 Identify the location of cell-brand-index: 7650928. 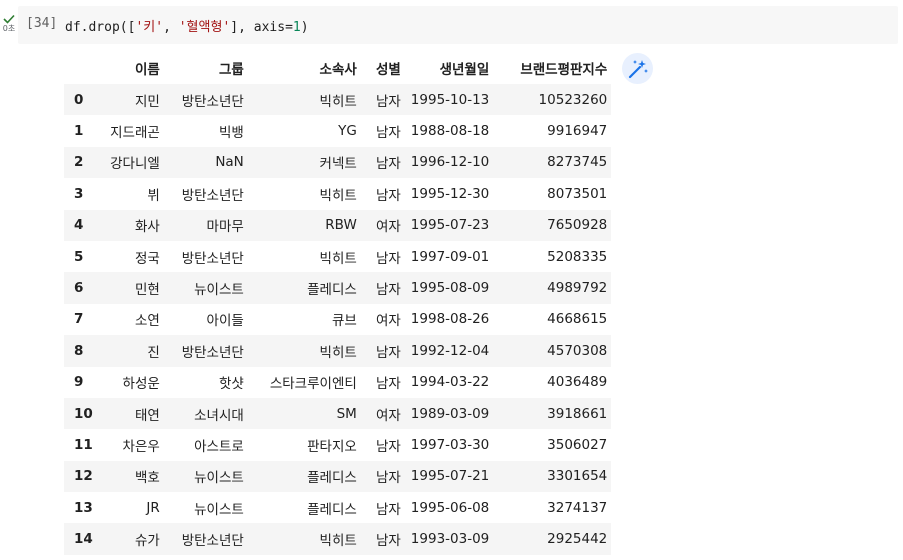
(577, 225).